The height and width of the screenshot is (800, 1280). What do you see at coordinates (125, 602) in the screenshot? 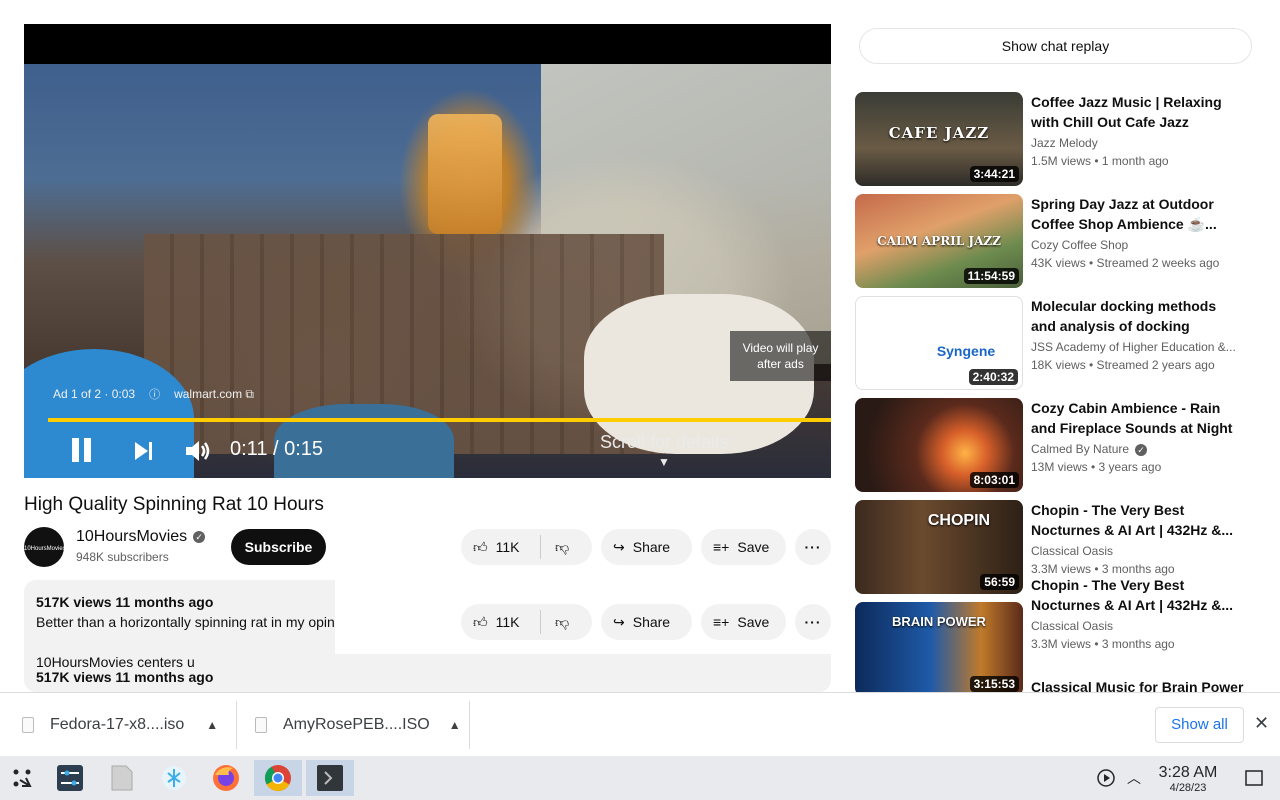
I see `description-views: 517K views 11 months ago` at bounding box center [125, 602].